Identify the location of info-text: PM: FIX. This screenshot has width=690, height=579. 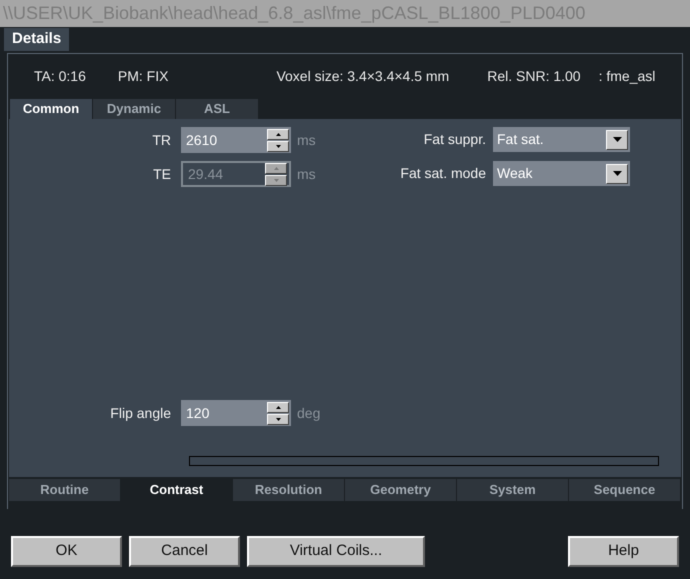
(143, 76).